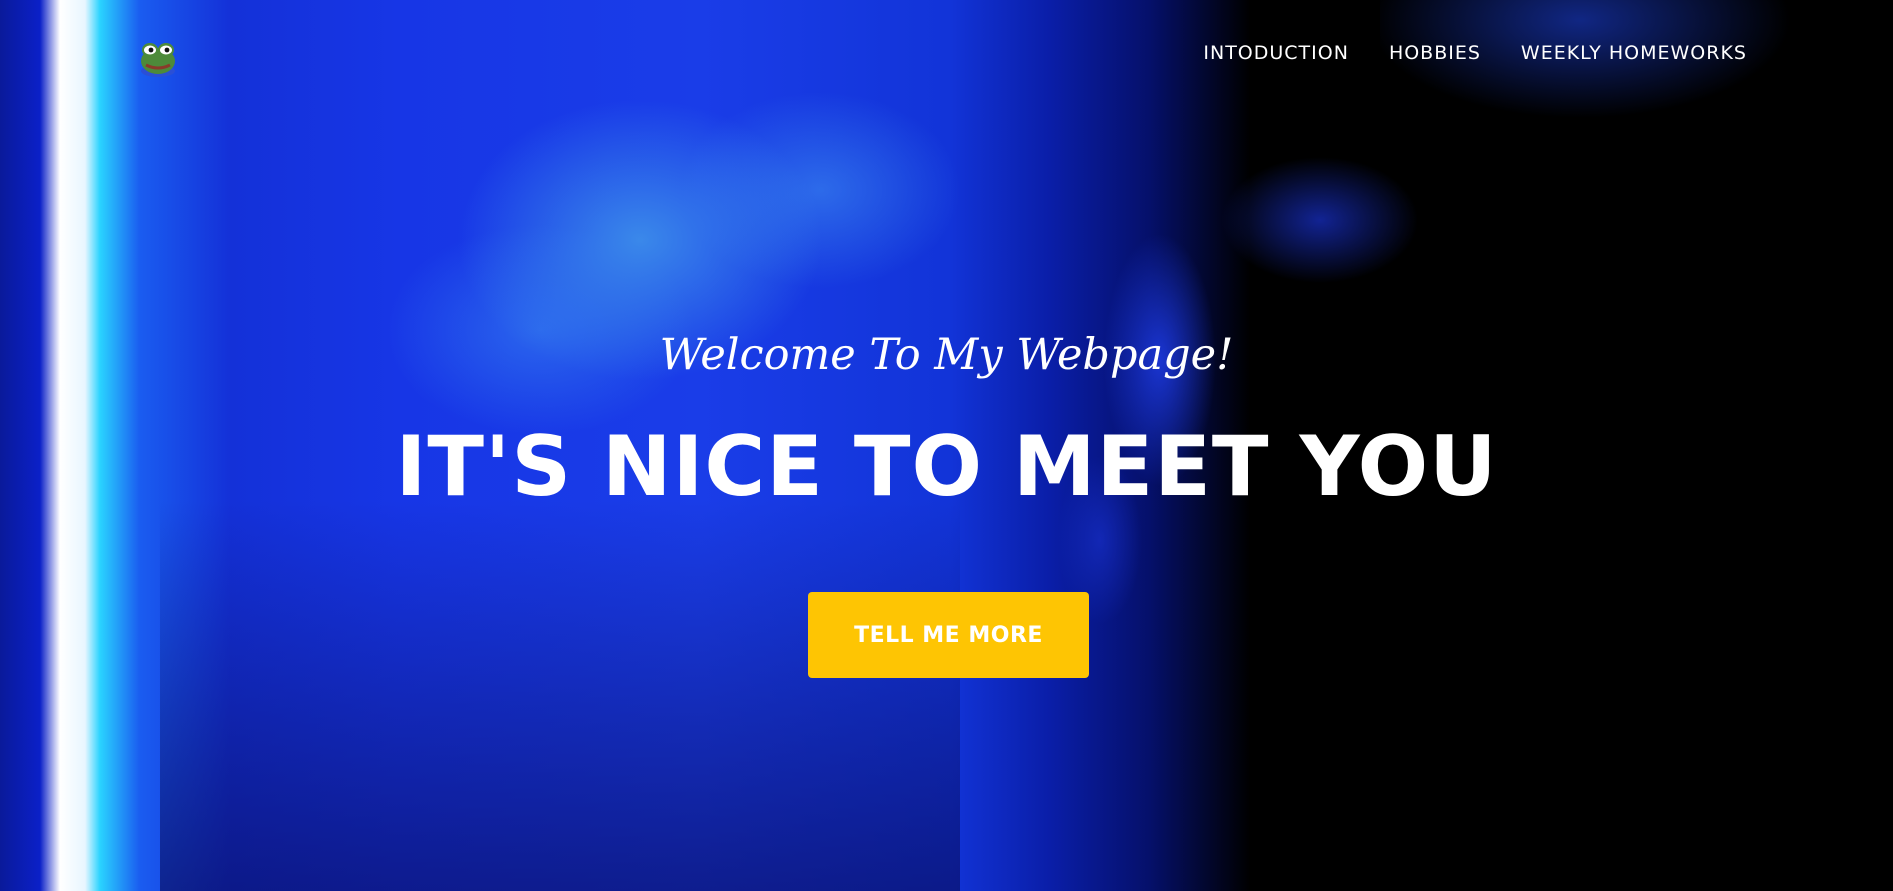 The height and width of the screenshot is (891, 1893). What do you see at coordinates (948, 635) in the screenshot?
I see `tell-me-more-button: TELL ME MORE` at bounding box center [948, 635].